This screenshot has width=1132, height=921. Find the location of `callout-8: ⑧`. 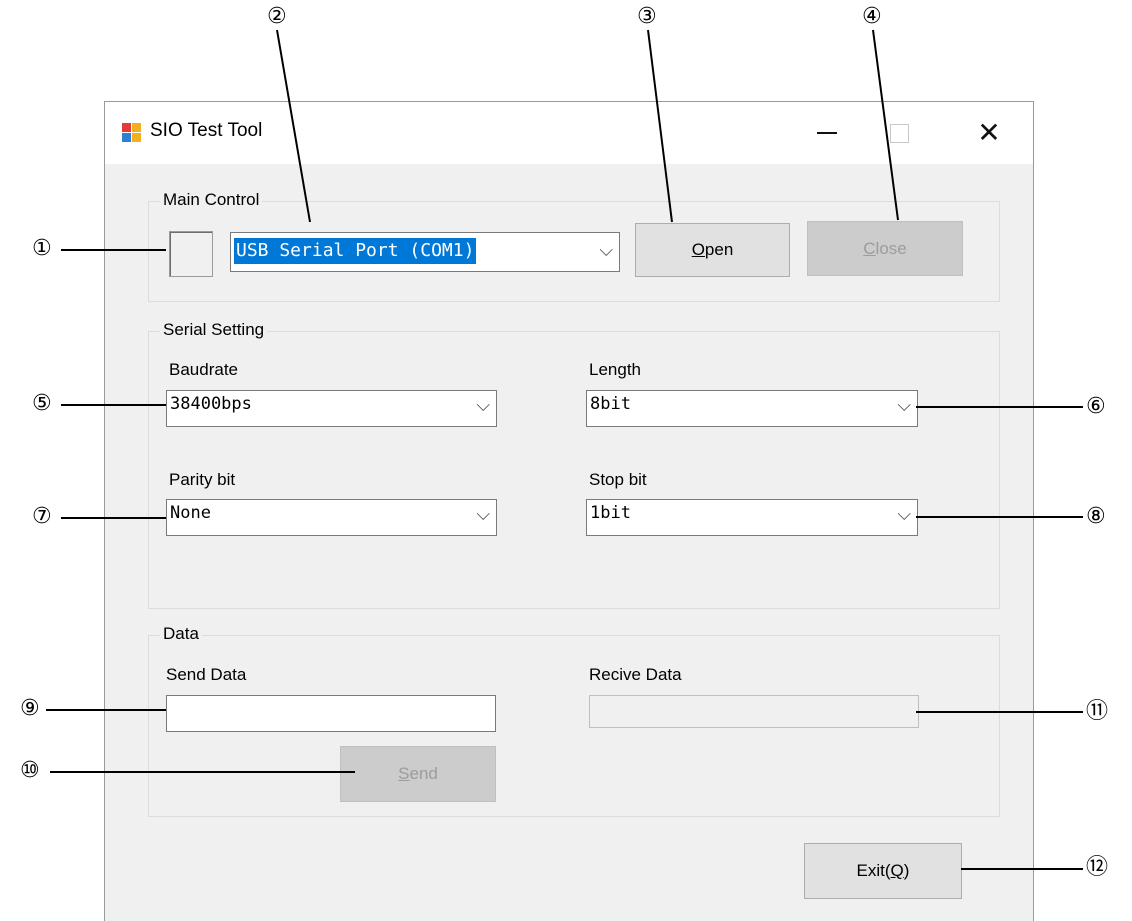

callout-8: ⑧ is located at coordinates (1096, 516).